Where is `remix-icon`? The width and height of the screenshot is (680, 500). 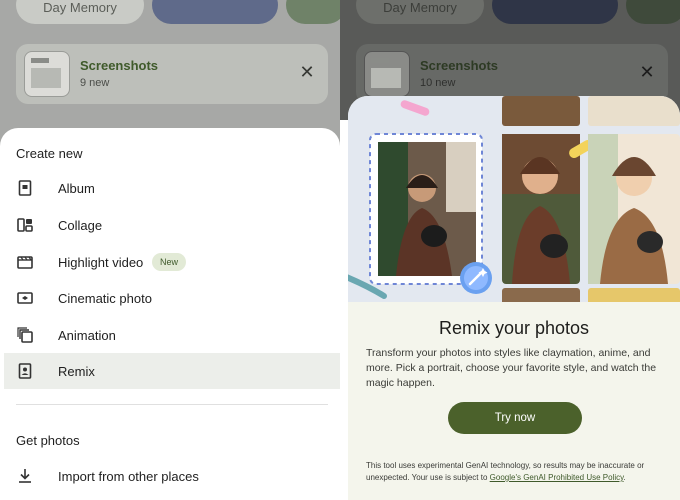
remix-icon is located at coordinates (25, 371).